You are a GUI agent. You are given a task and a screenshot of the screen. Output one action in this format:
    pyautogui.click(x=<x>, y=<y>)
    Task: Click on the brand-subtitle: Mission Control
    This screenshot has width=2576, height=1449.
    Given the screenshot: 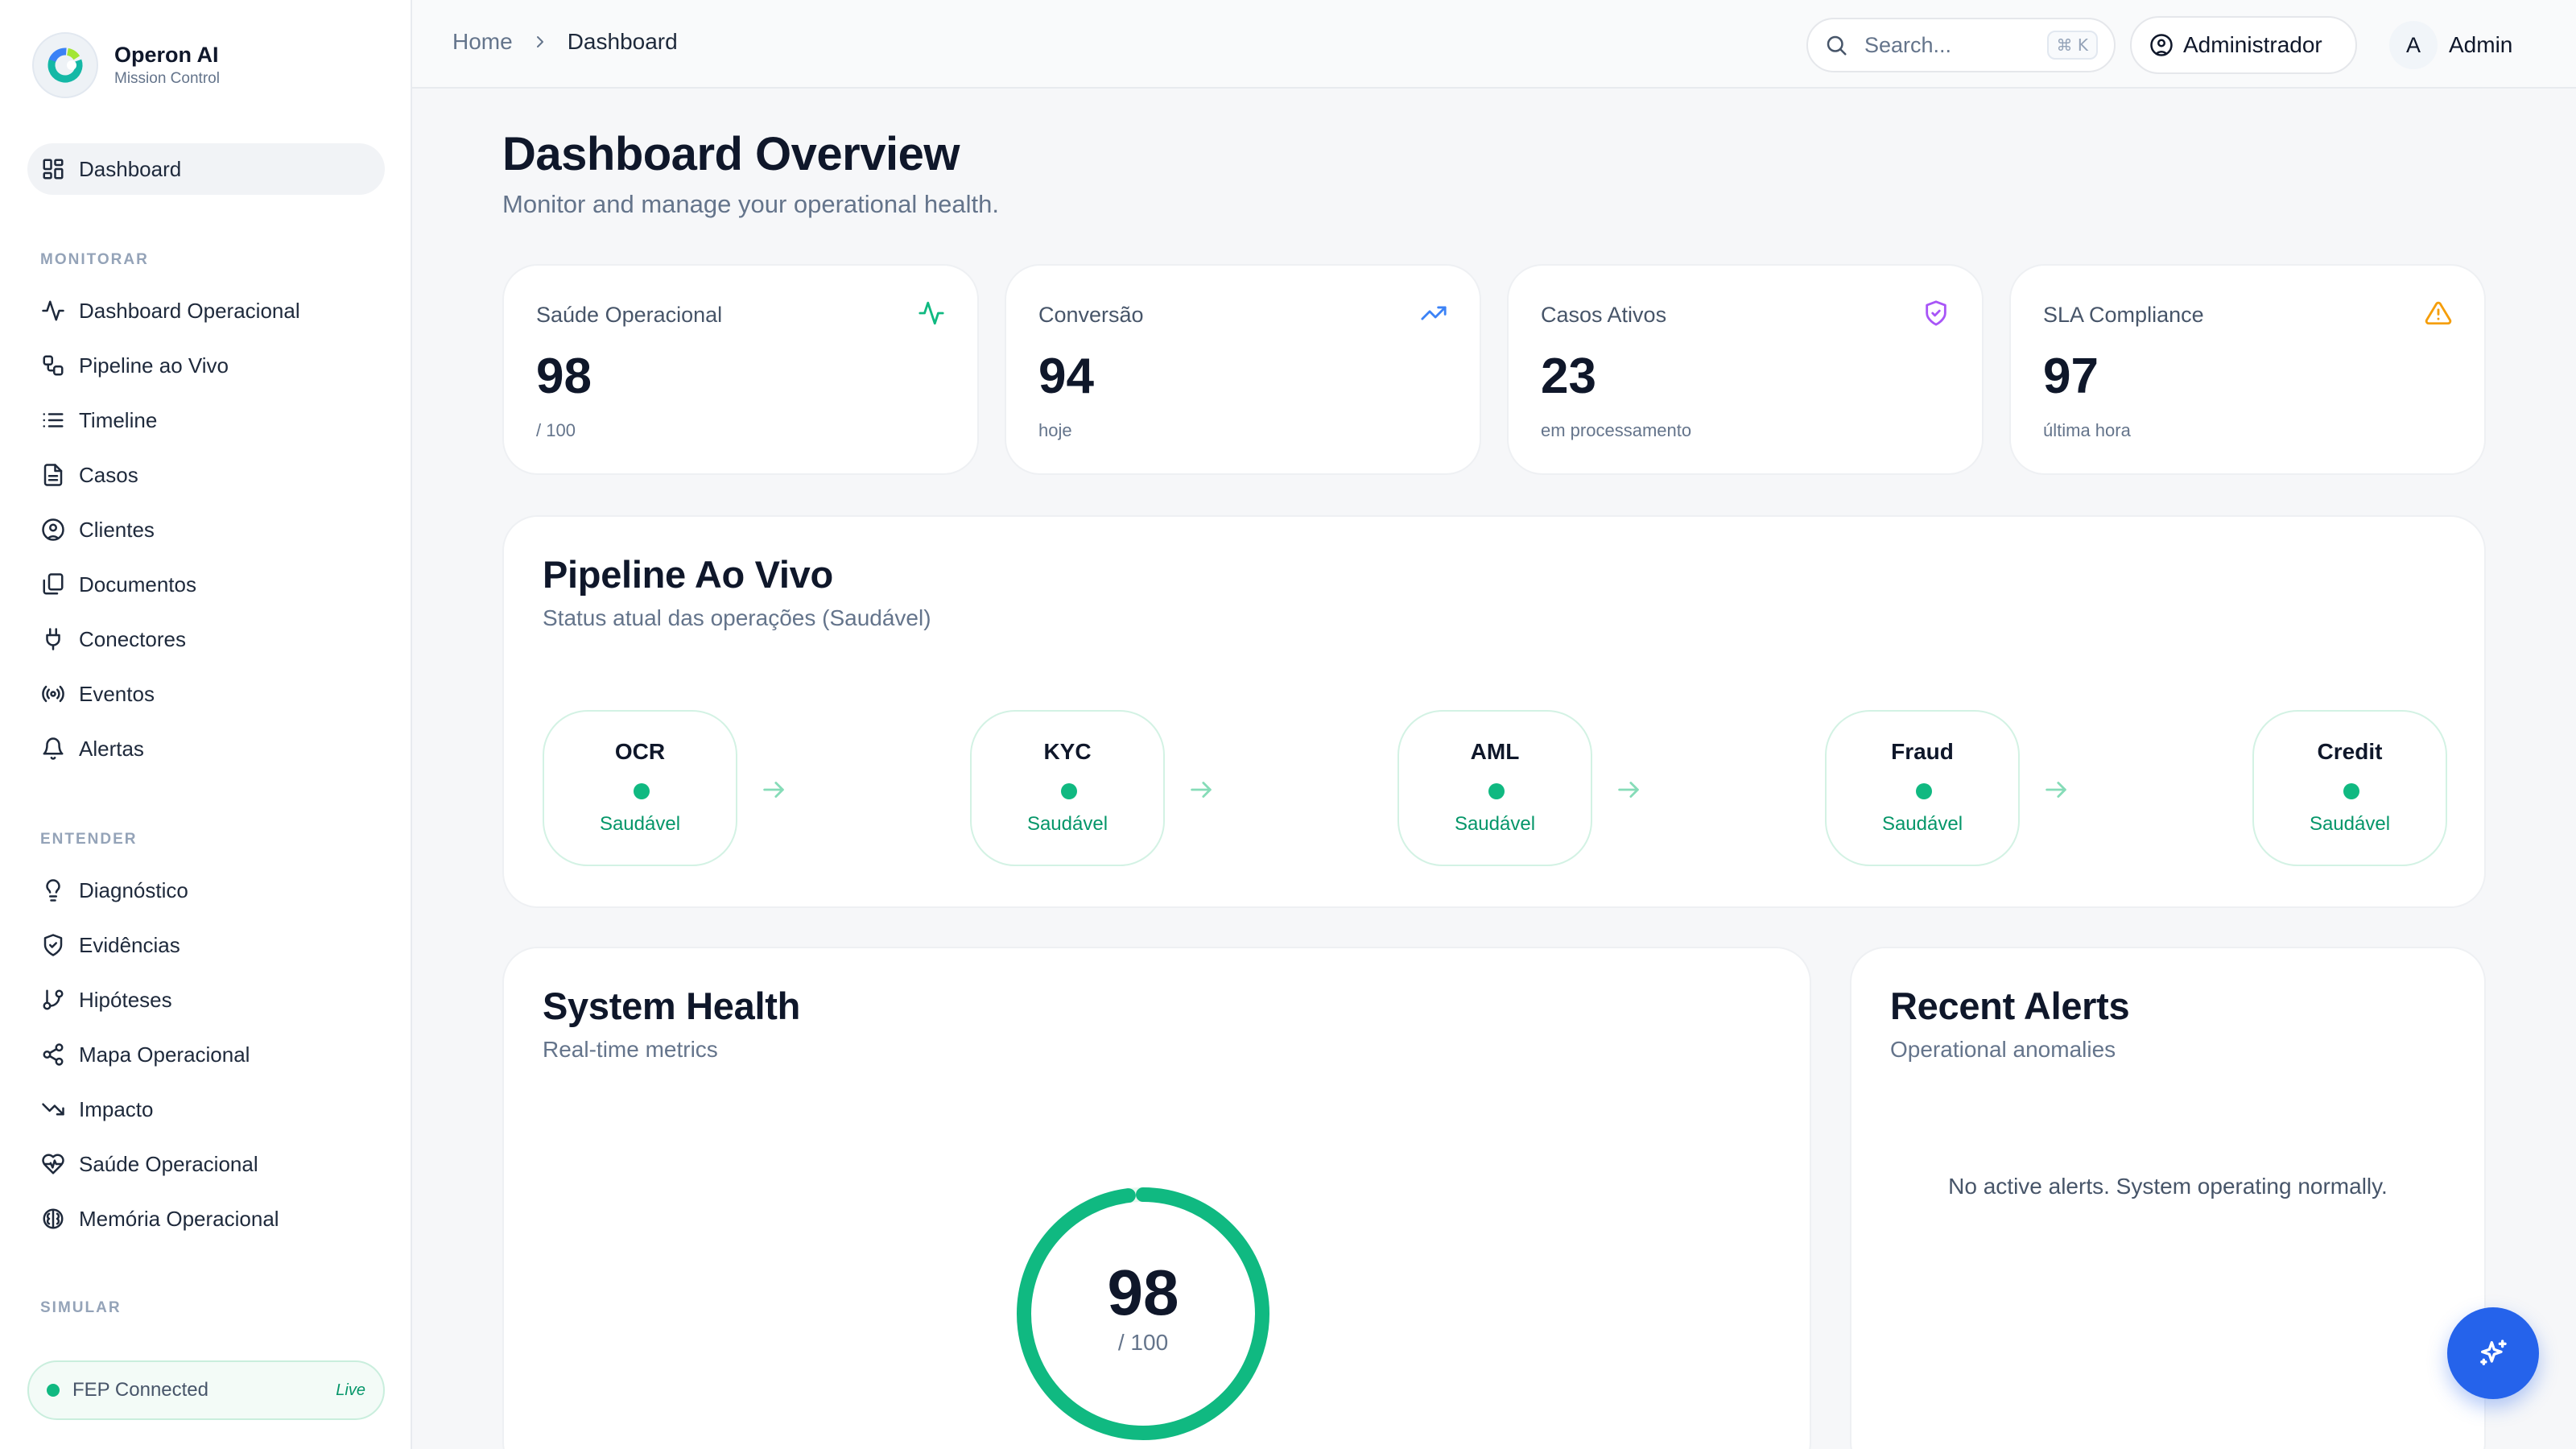 What is the action you would take?
    pyautogui.click(x=167, y=78)
    